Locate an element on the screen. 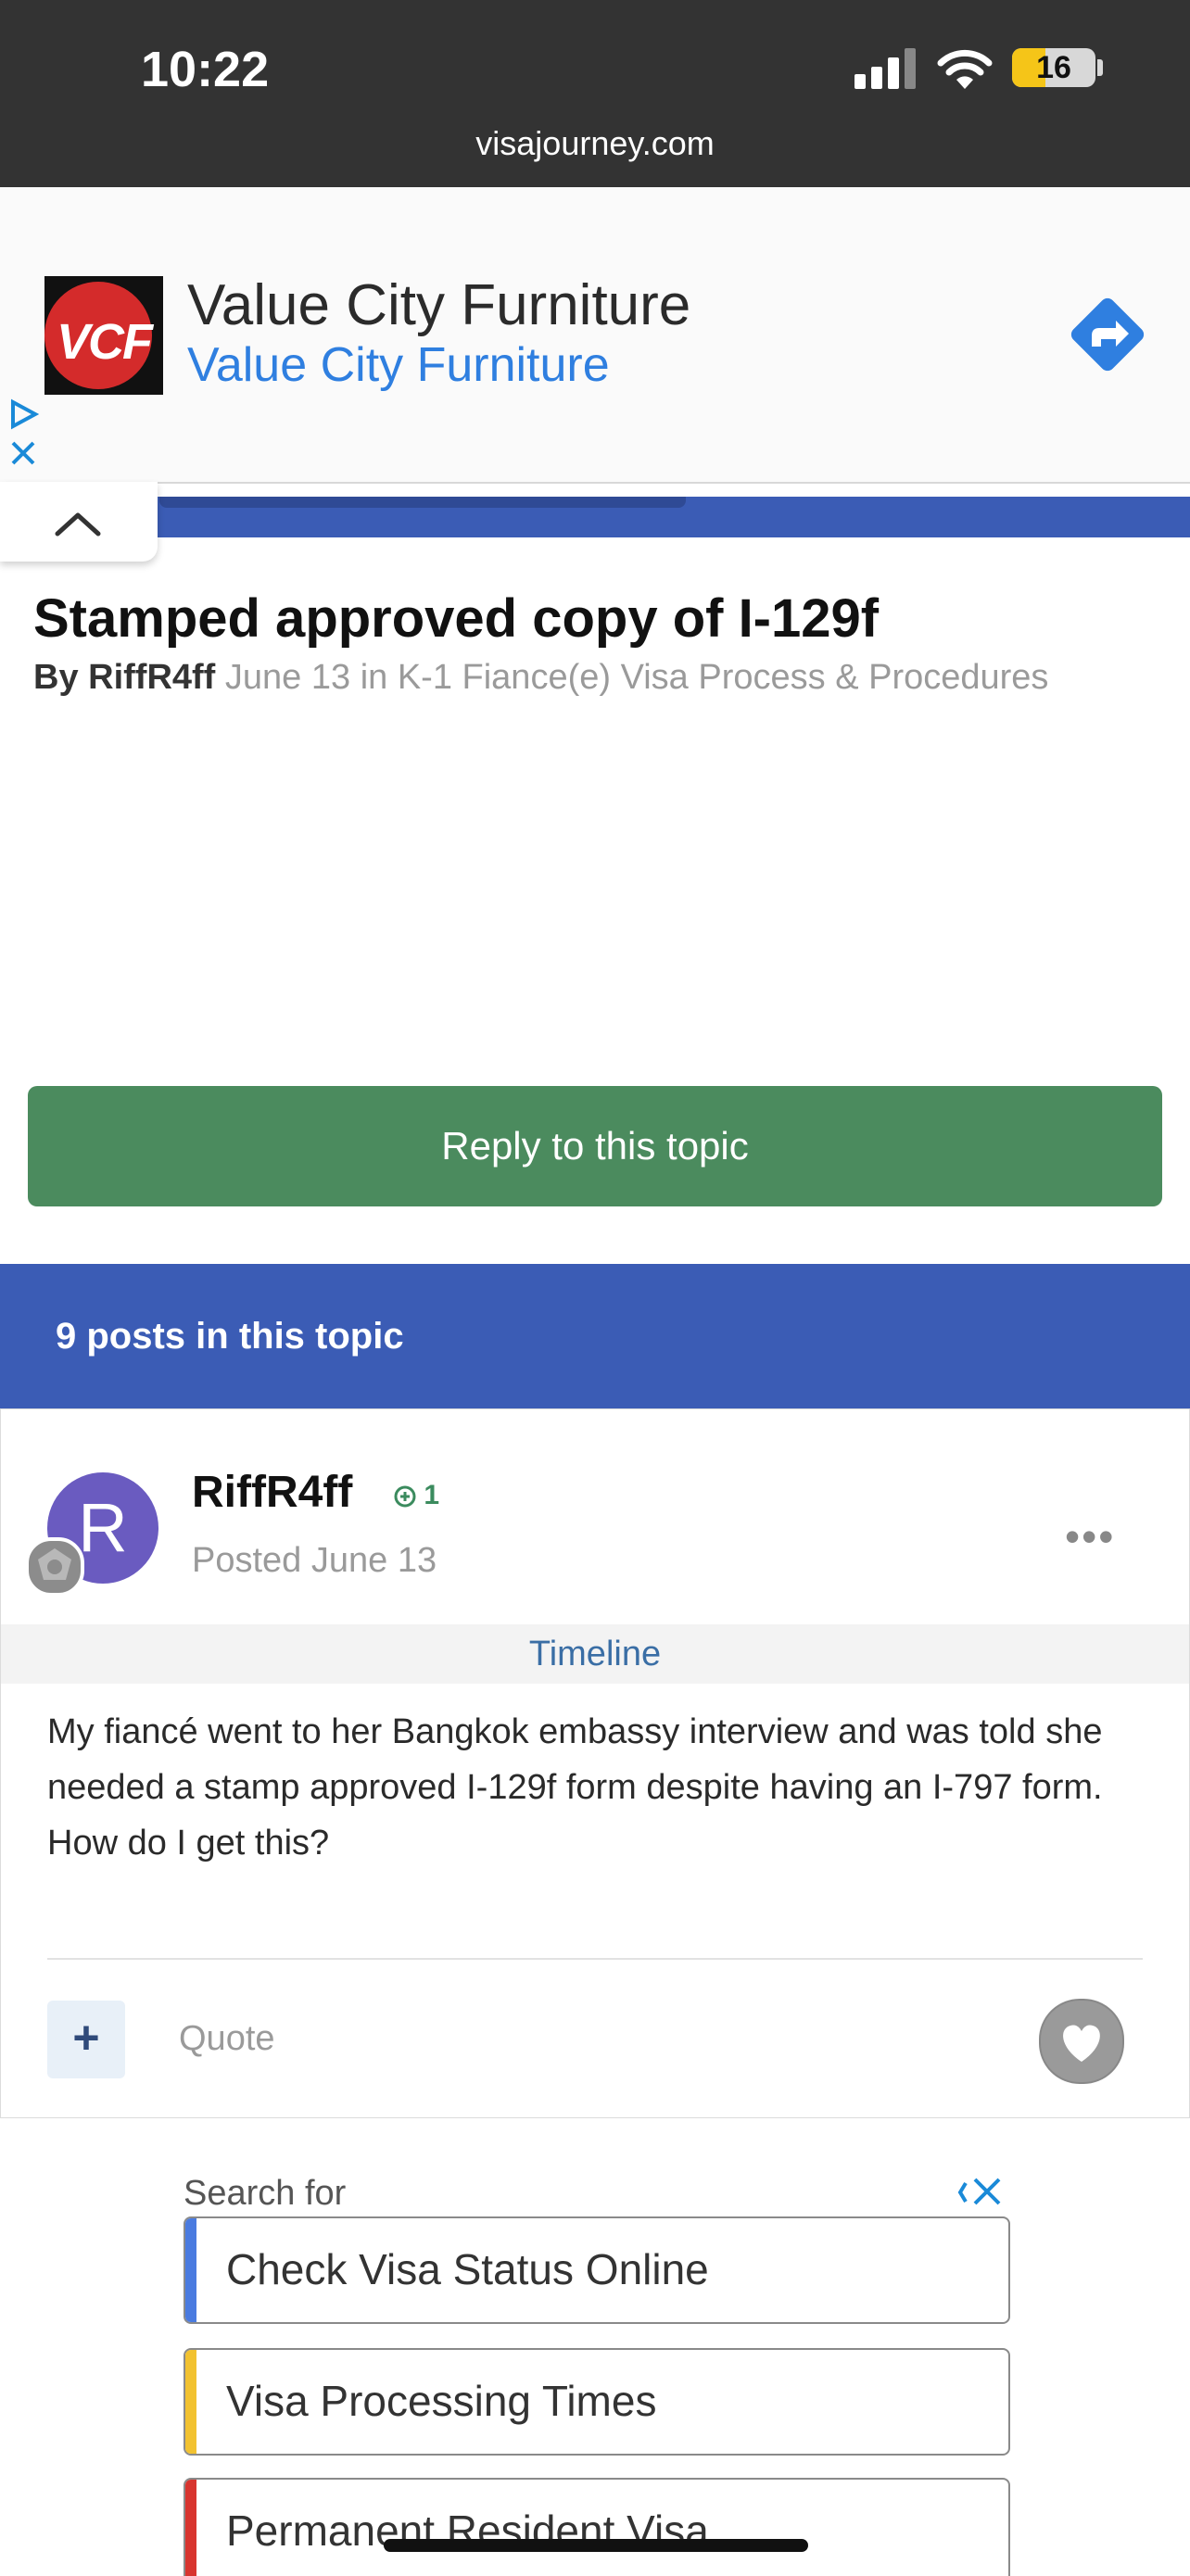  collapse-ad-button is located at coordinates (79, 522).